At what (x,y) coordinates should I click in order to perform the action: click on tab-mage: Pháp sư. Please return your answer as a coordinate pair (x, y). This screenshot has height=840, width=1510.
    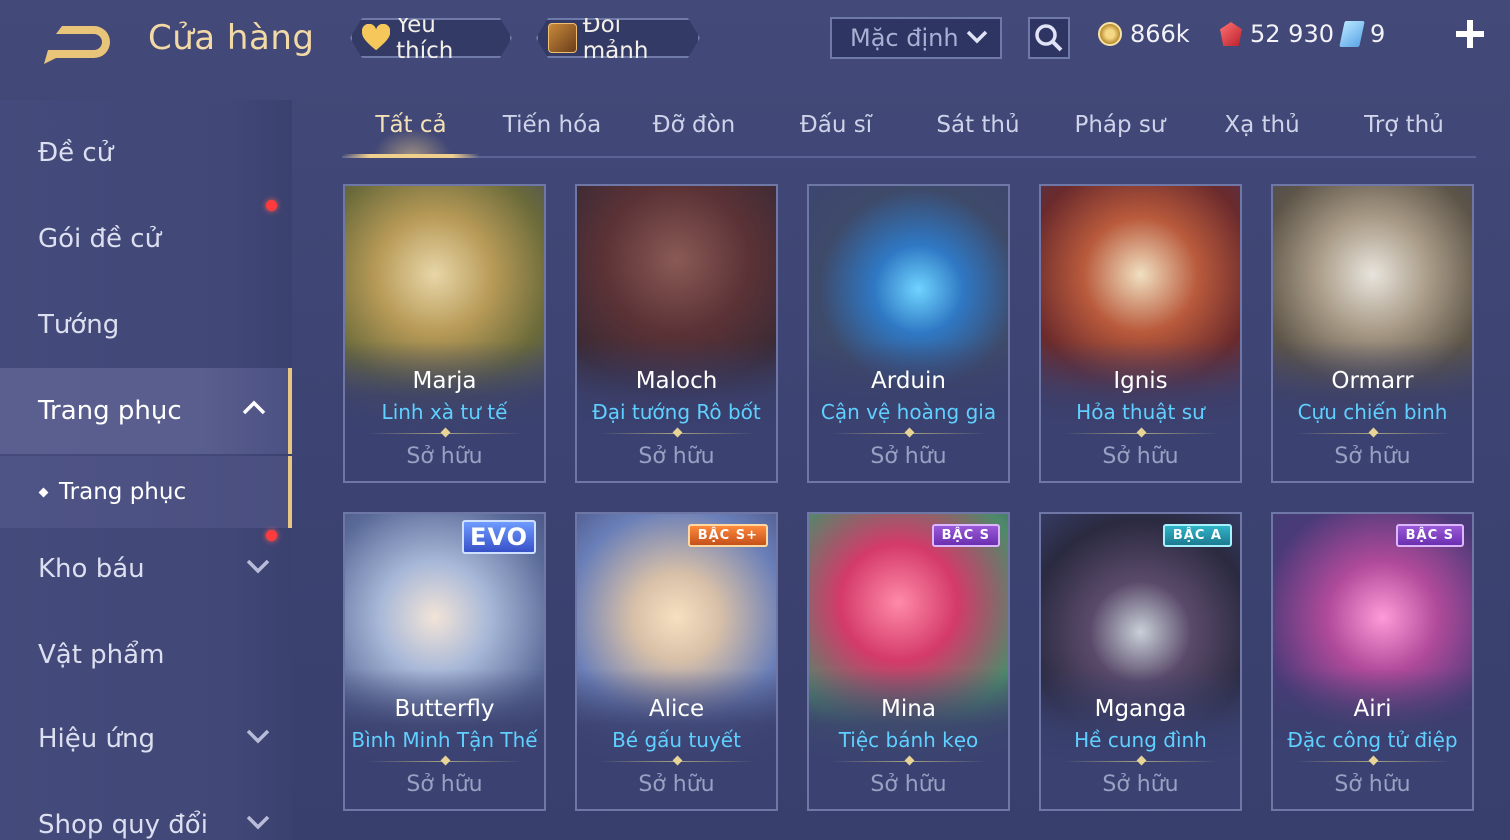
    Looking at the image, I should click on (1120, 134).